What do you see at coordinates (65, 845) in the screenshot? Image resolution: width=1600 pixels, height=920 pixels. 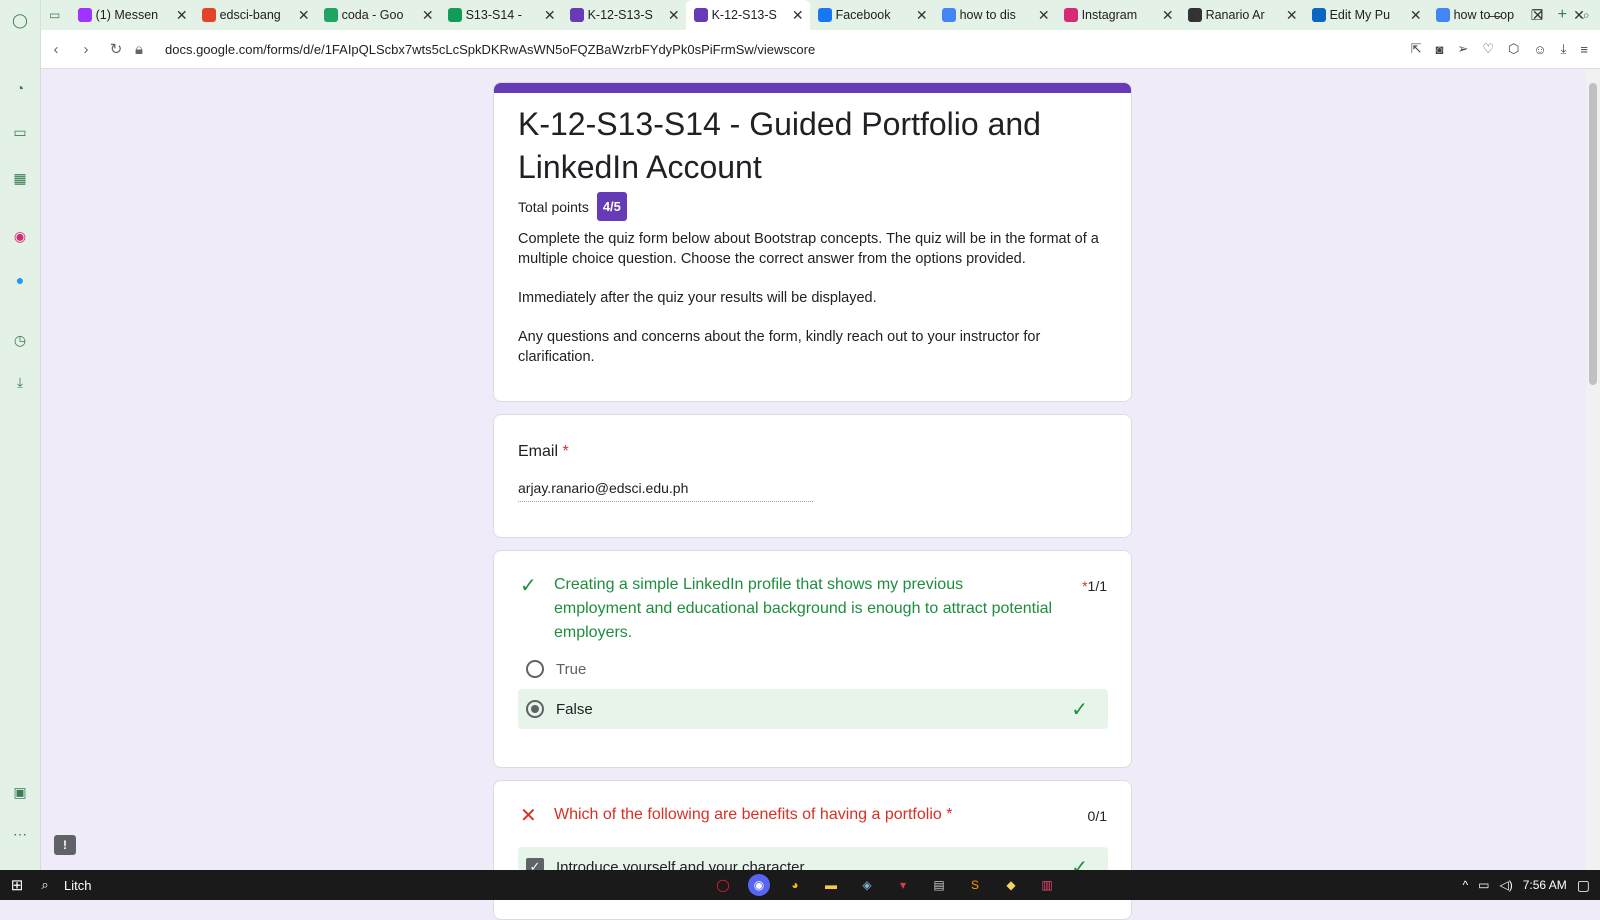 I see `report-feedback-icon: !` at bounding box center [65, 845].